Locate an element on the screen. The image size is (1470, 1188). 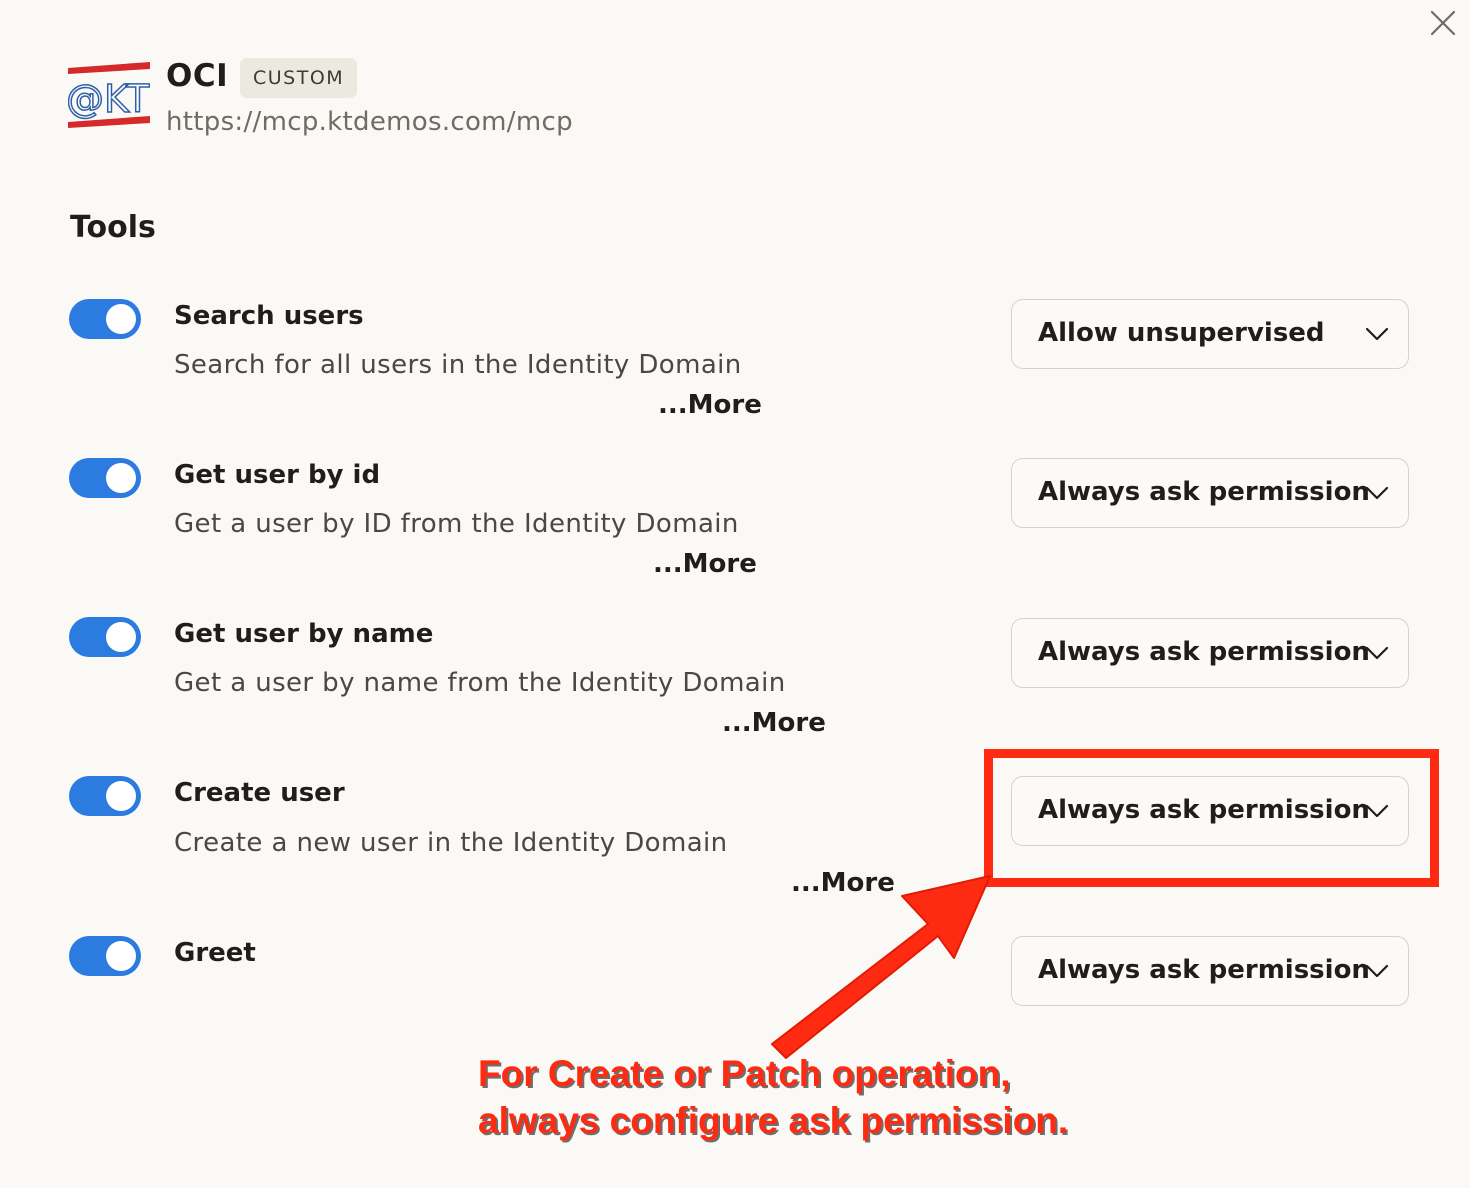
annotation-line-1: For Create or Patch operation, is located at coordinates (744, 1073).